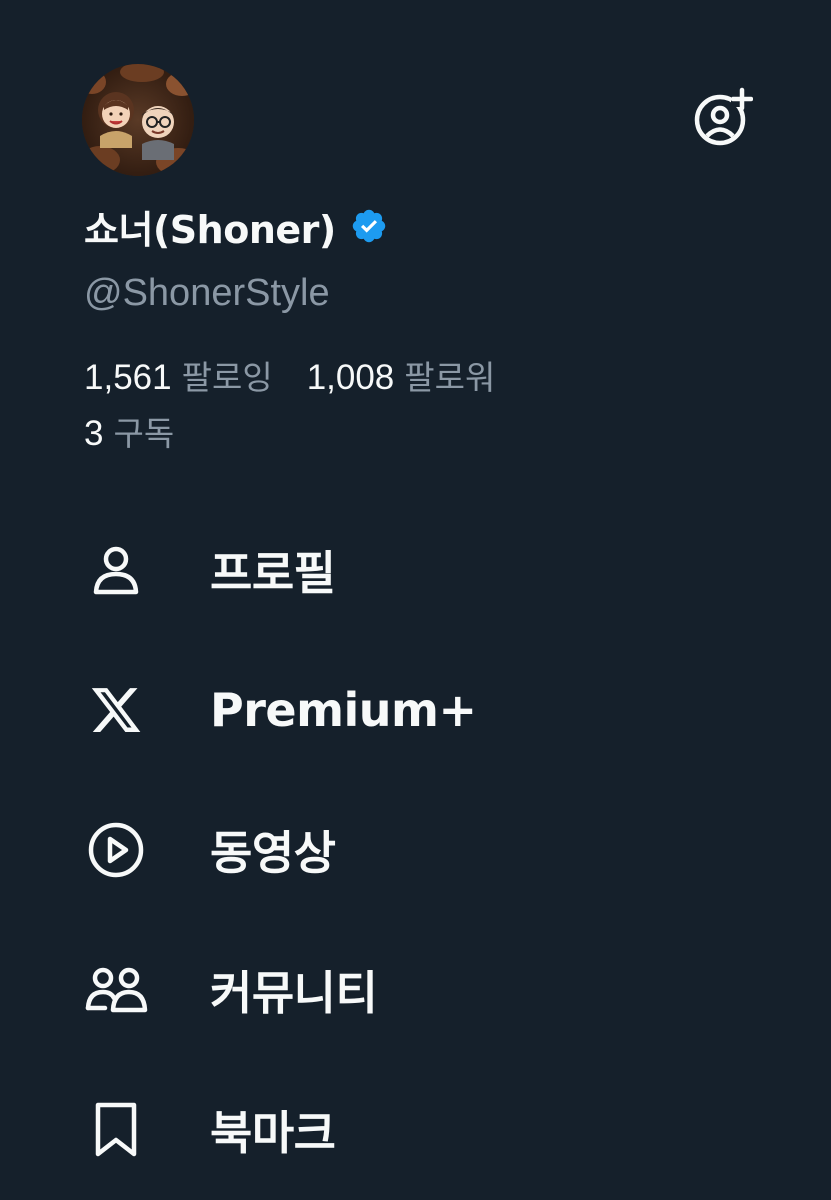  What do you see at coordinates (210, 226) in the screenshot?
I see `display-name: 쇼너(Shoner)` at bounding box center [210, 226].